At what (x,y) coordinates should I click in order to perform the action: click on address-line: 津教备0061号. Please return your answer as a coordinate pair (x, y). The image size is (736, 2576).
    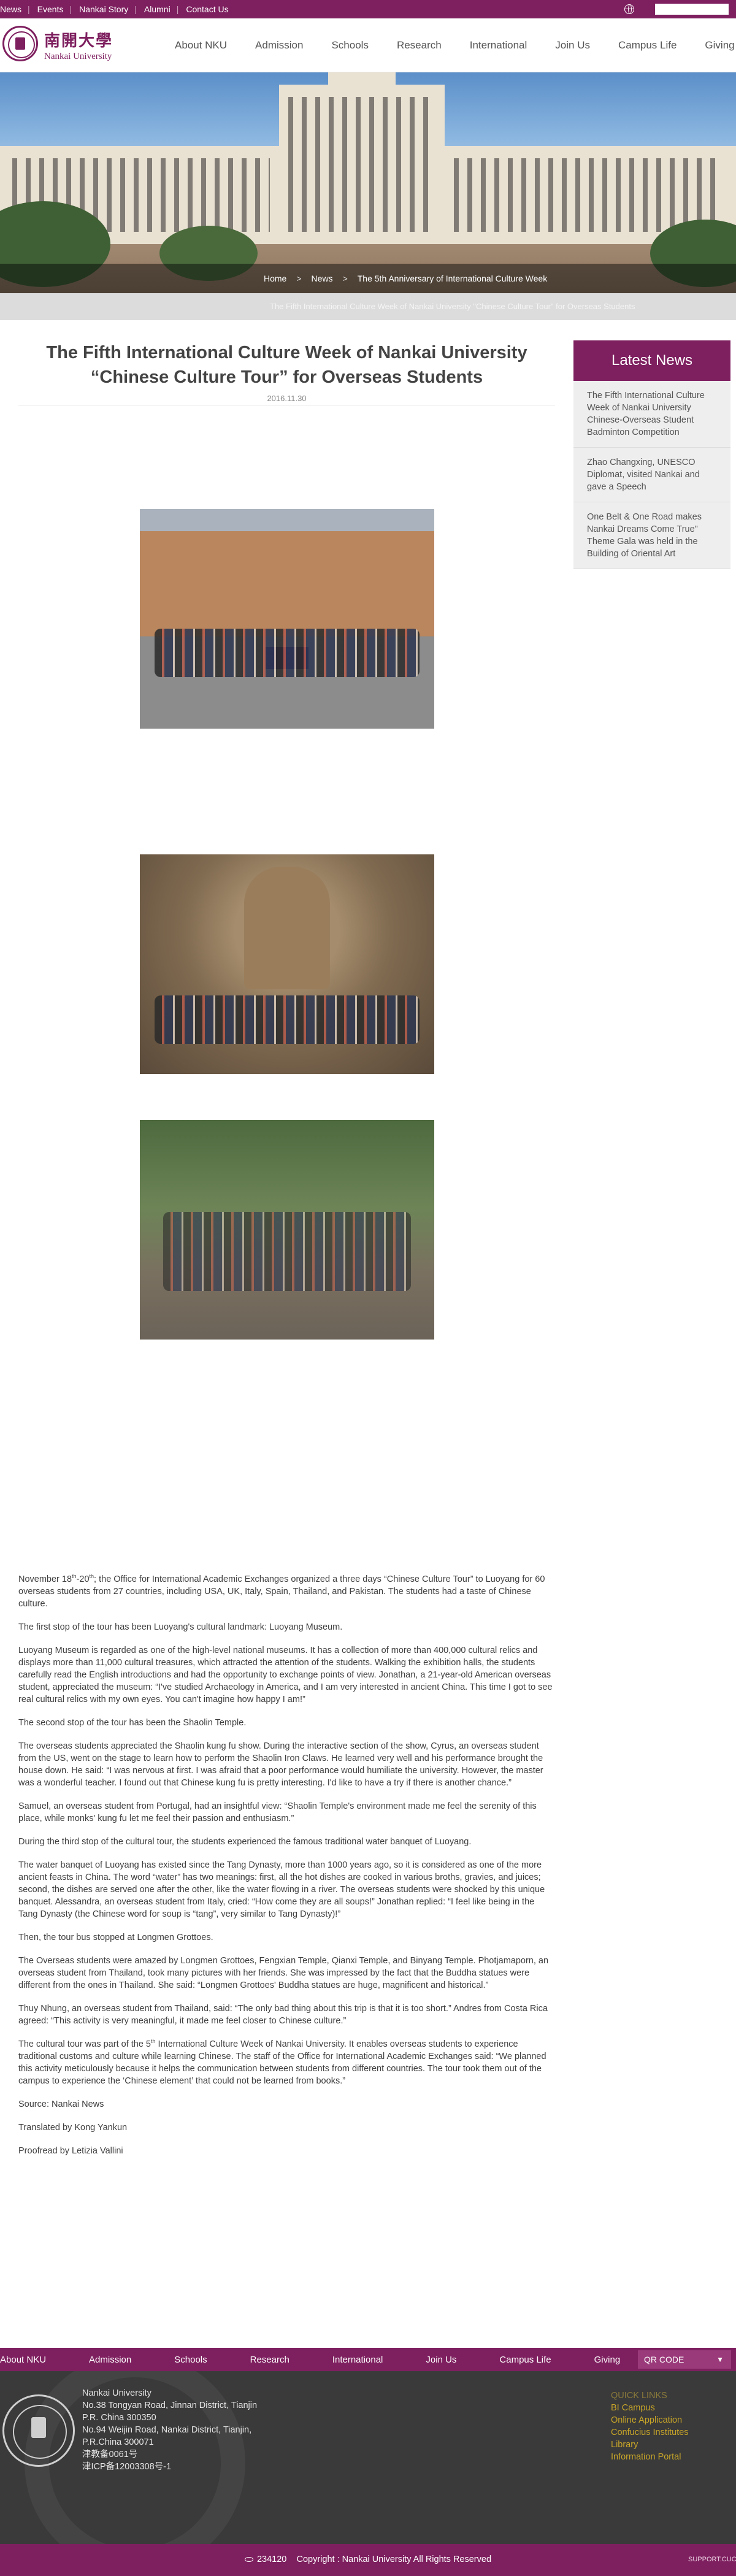
    Looking at the image, I should click on (110, 2454).